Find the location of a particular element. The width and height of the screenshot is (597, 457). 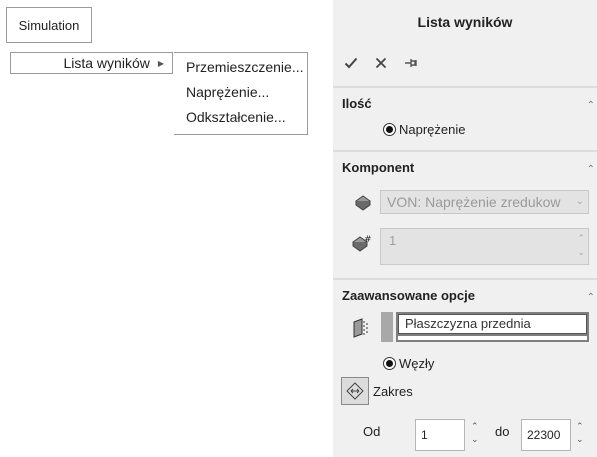

menu-item-result-list: Lista wyników ▶ is located at coordinates (91, 63).